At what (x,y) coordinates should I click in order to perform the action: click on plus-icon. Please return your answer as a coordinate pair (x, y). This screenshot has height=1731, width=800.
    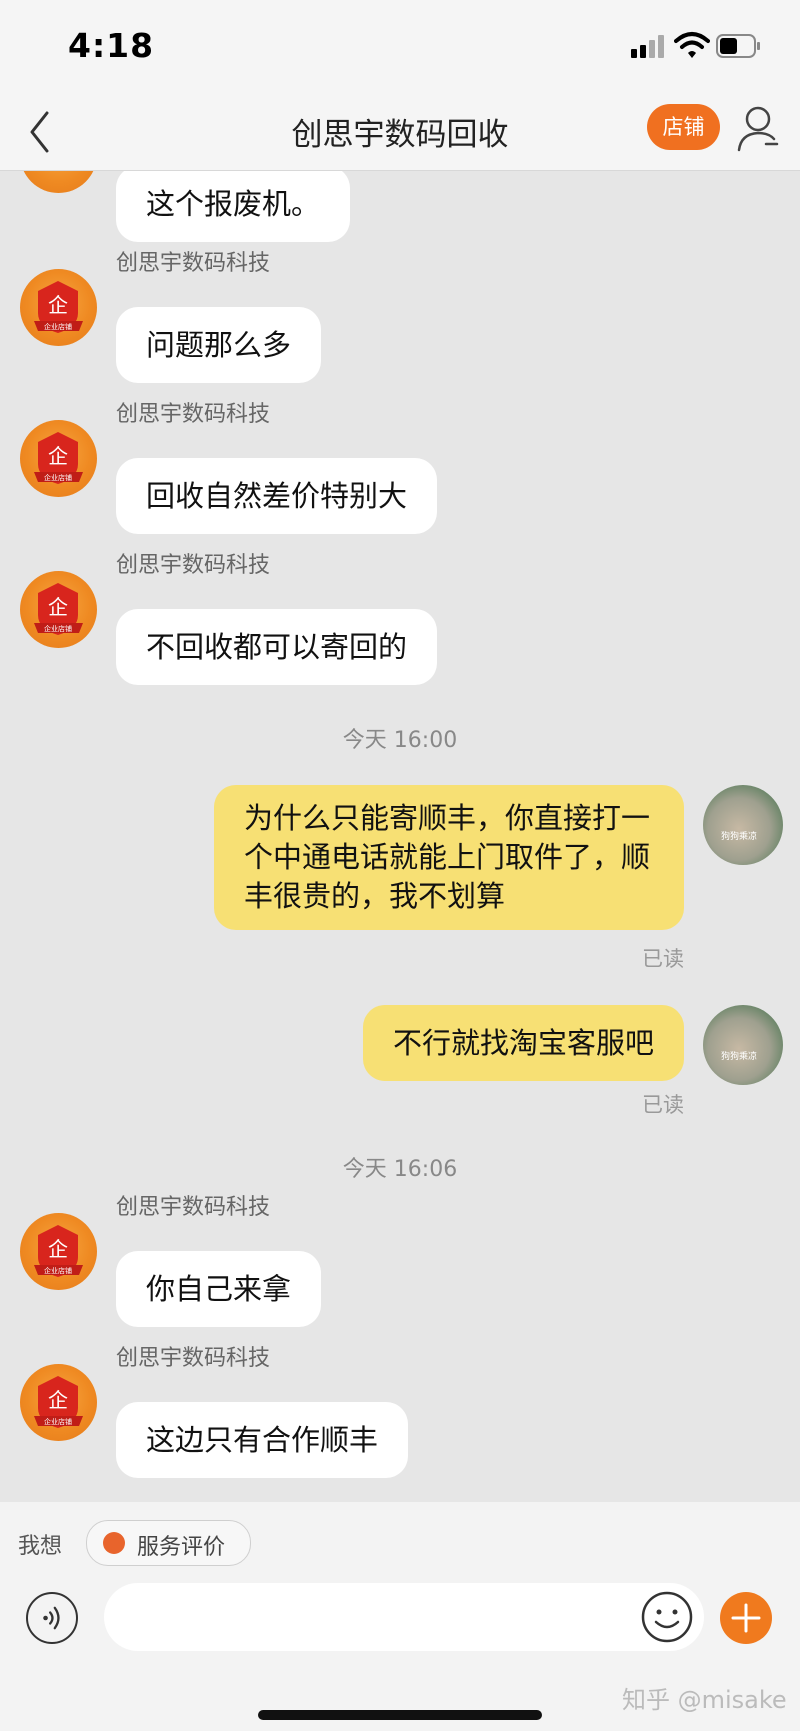
    Looking at the image, I should click on (746, 1618).